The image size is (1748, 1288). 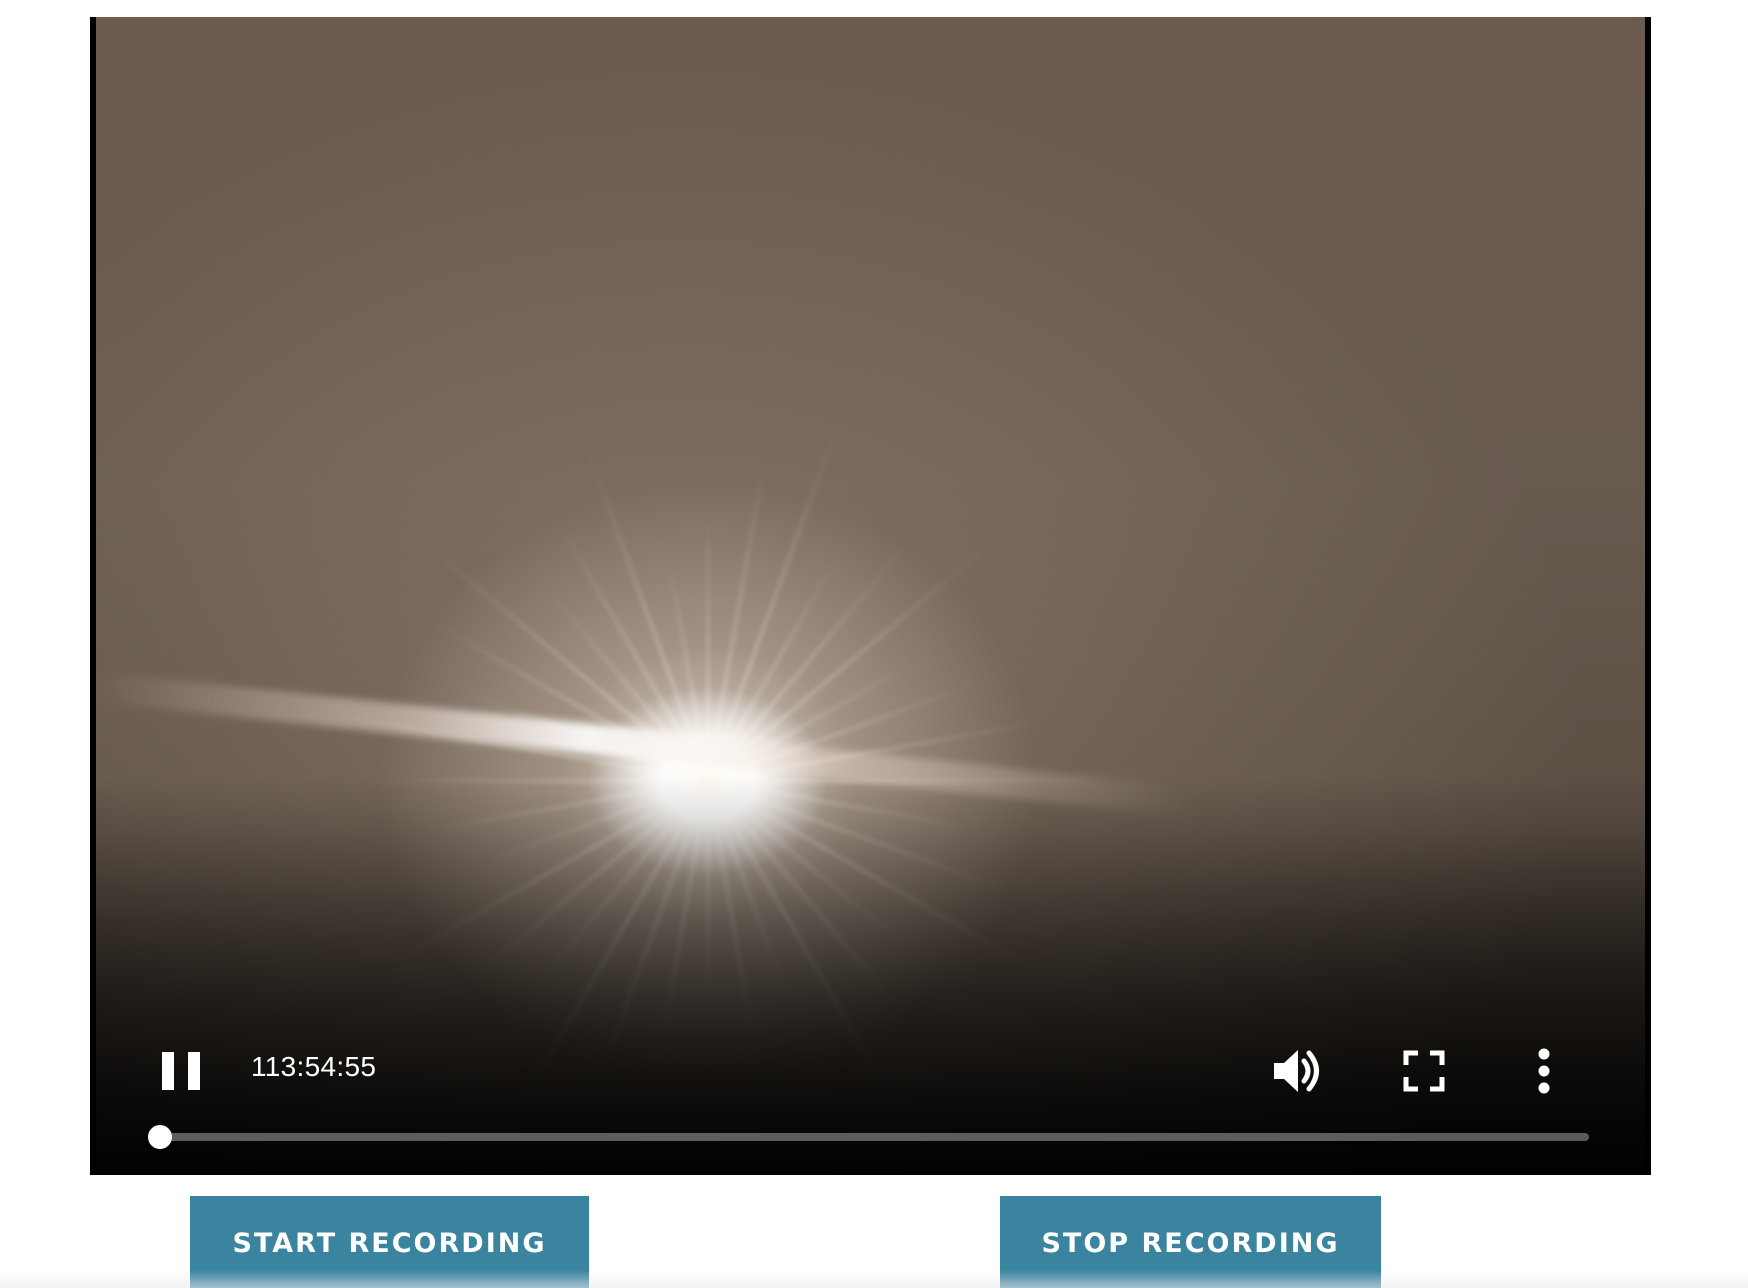 I want to click on fullscreen-button, so click(x=1424, y=1071).